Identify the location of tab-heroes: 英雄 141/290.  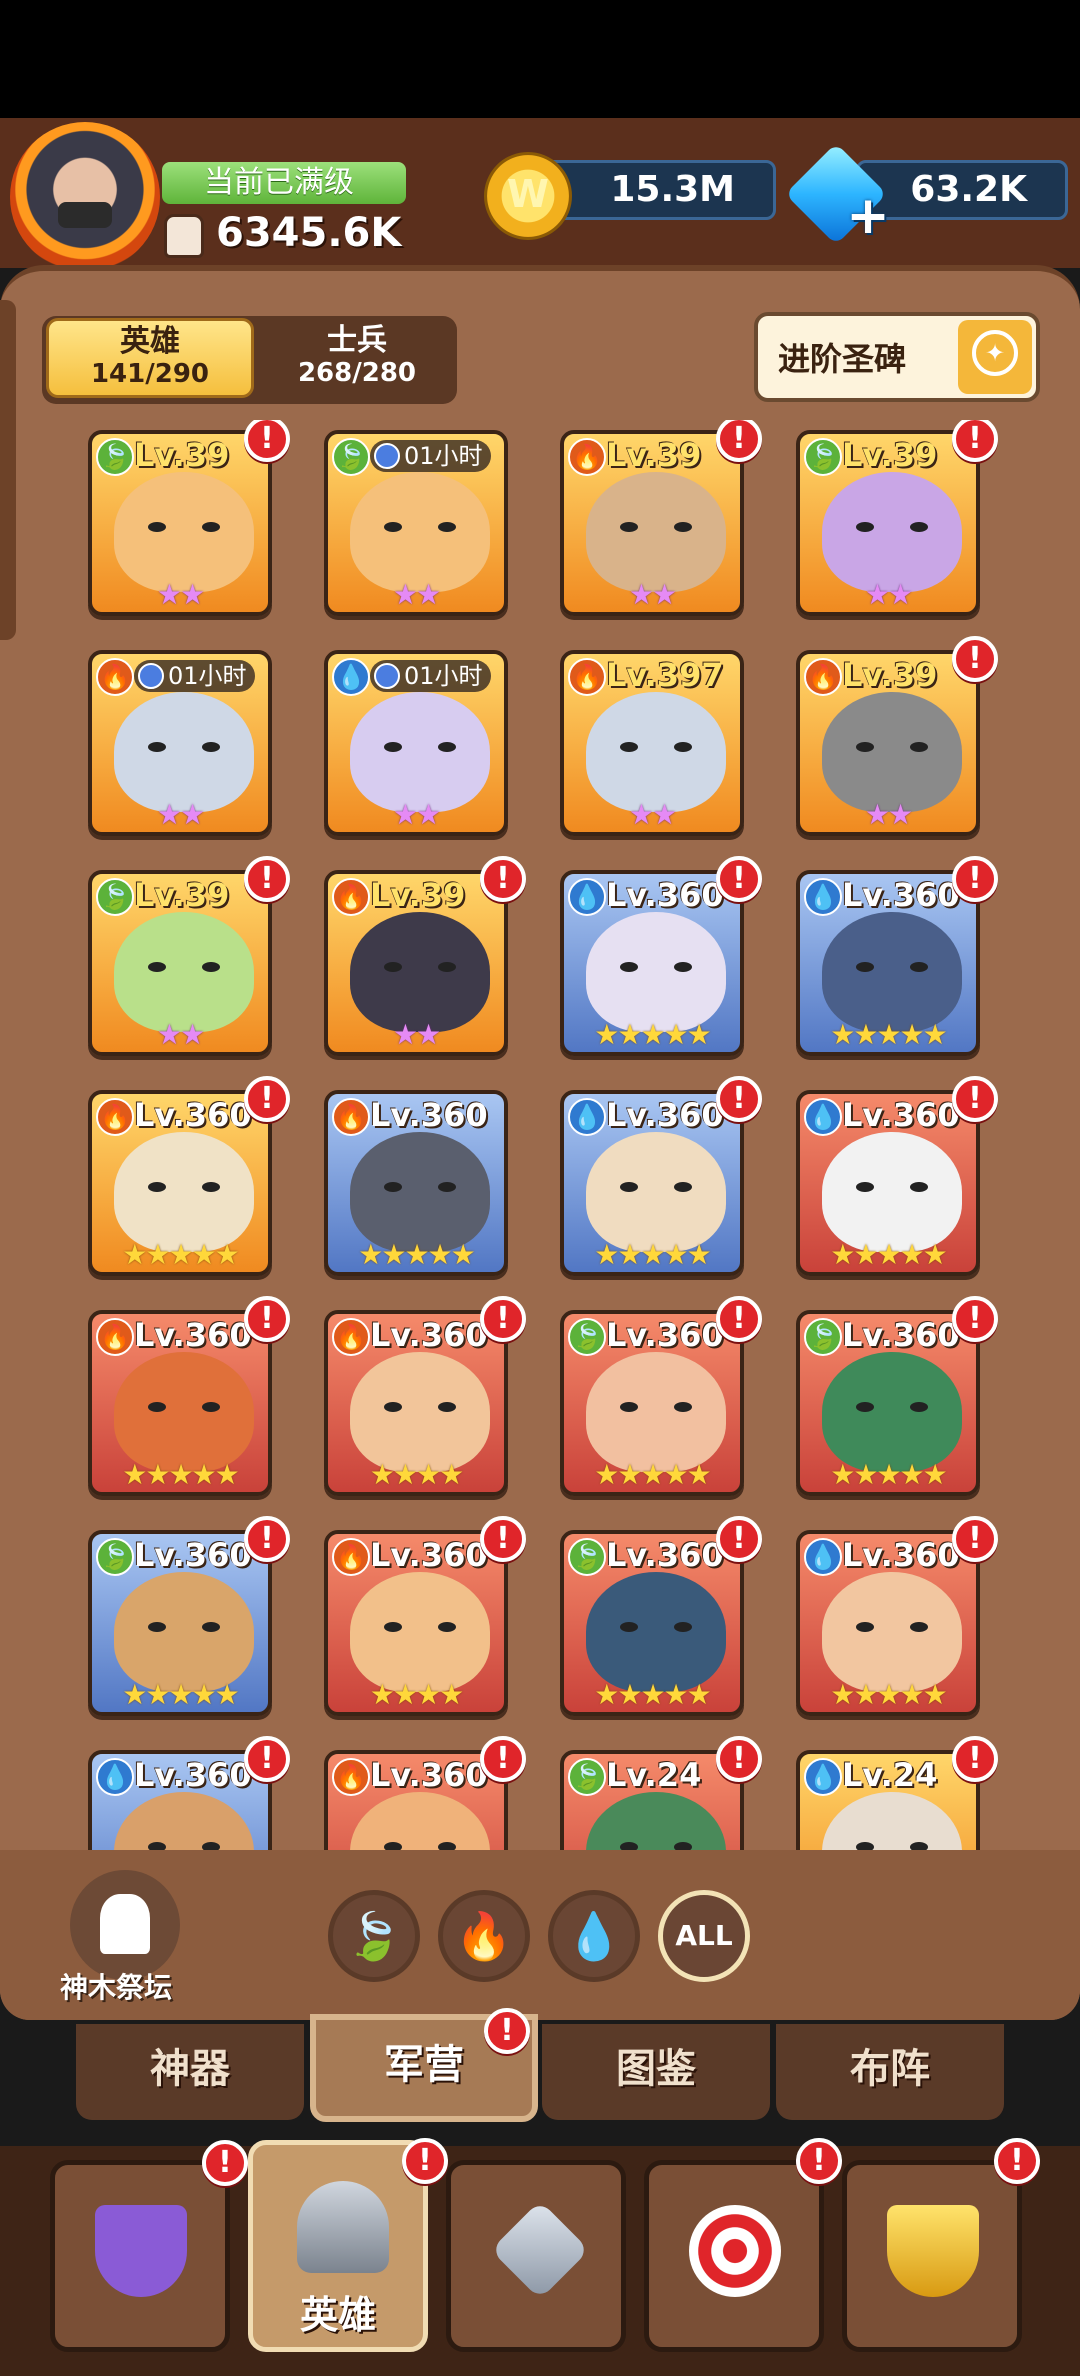
(150, 358).